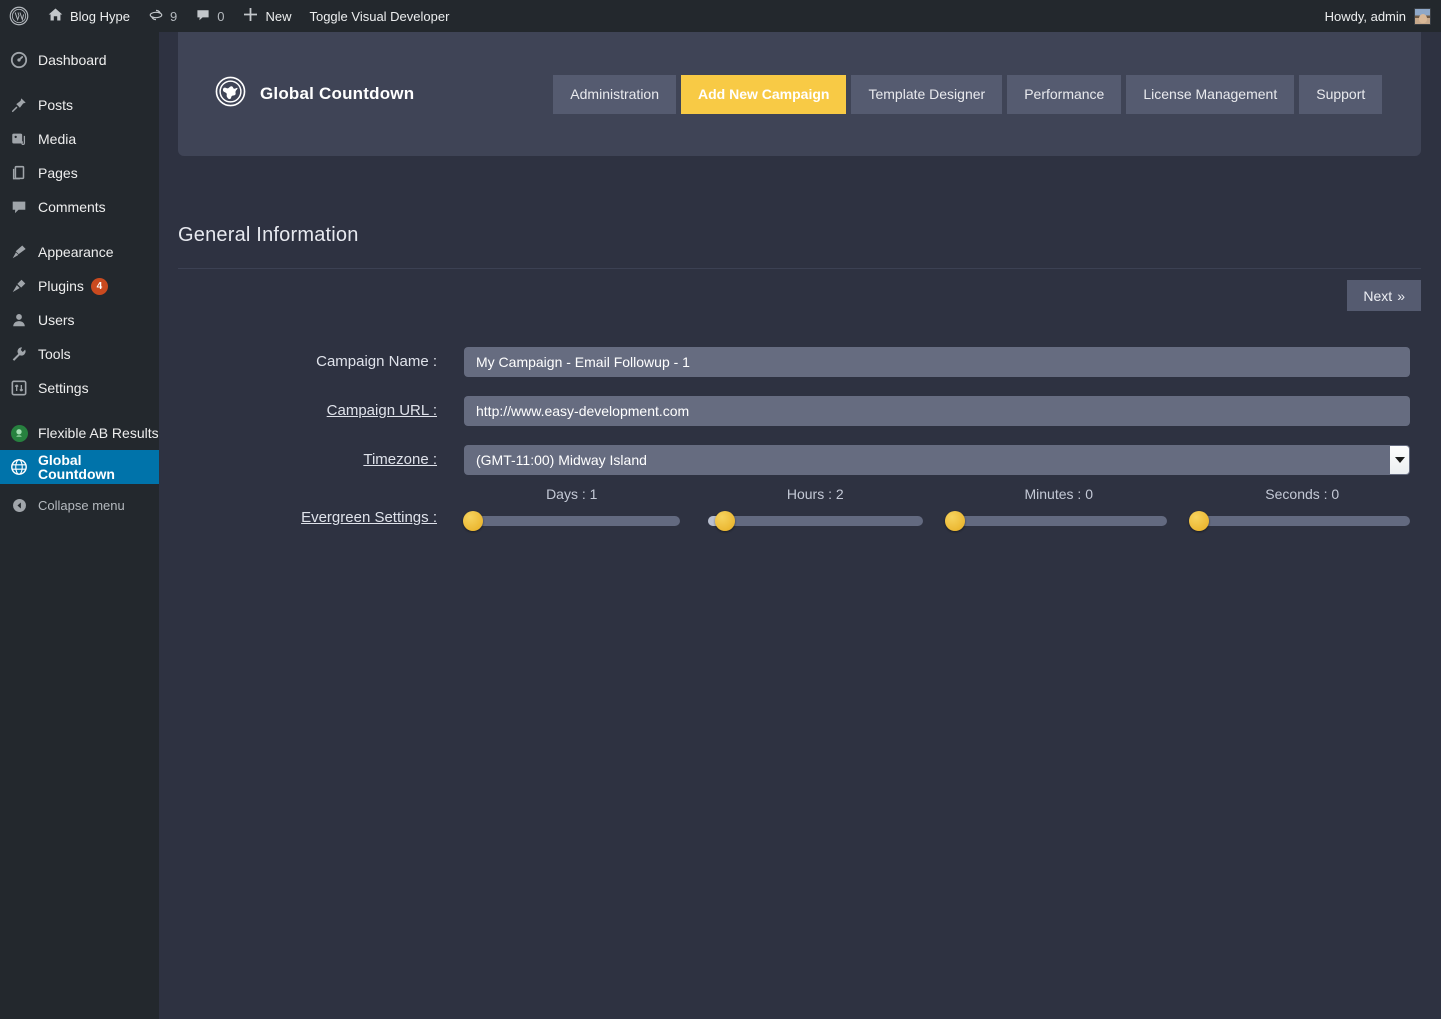 This screenshot has height=1019, width=1441. What do you see at coordinates (268, 235) in the screenshot?
I see `page-title: General Information` at bounding box center [268, 235].